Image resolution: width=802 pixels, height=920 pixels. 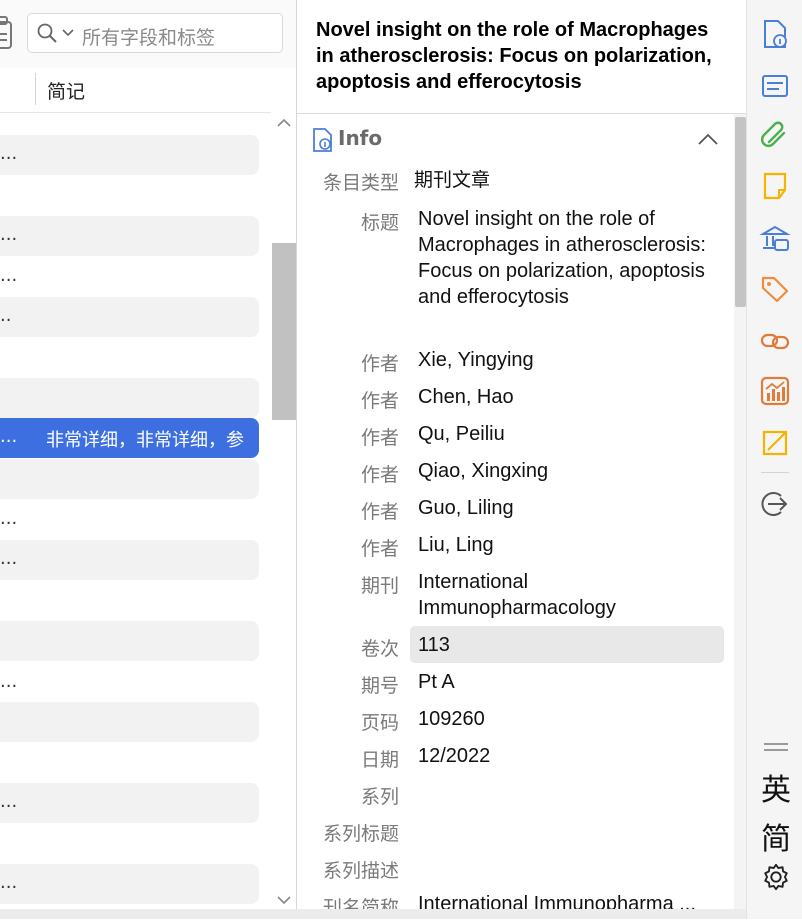 I want to click on creator-name: Qiao, Xingxing, so click(x=483, y=471).